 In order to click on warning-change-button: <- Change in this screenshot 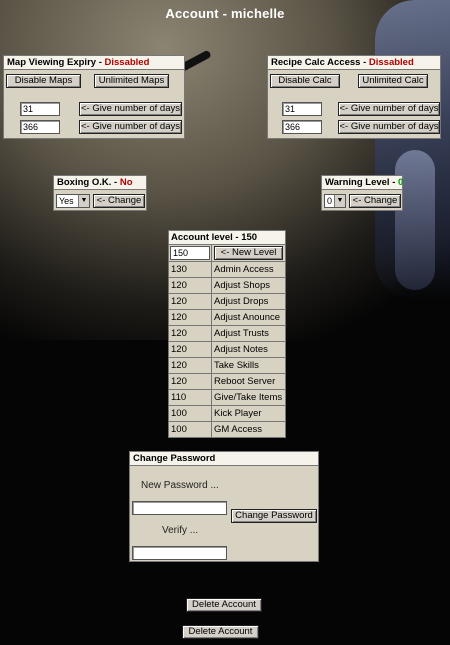, I will do `click(375, 201)`.